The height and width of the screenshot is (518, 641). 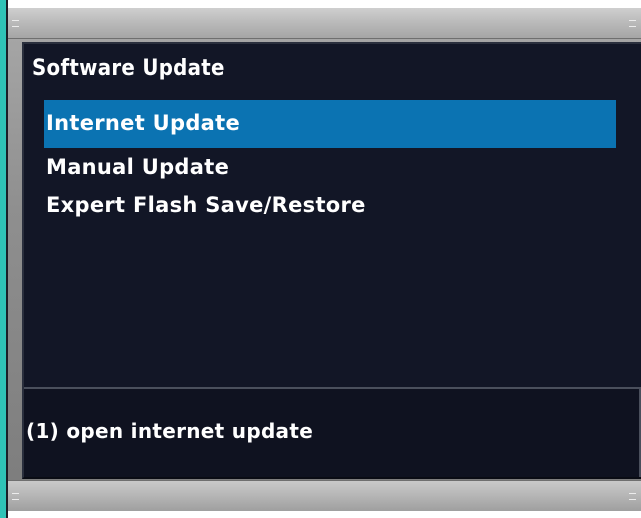 I want to click on top-bar, so click(x=324, y=23).